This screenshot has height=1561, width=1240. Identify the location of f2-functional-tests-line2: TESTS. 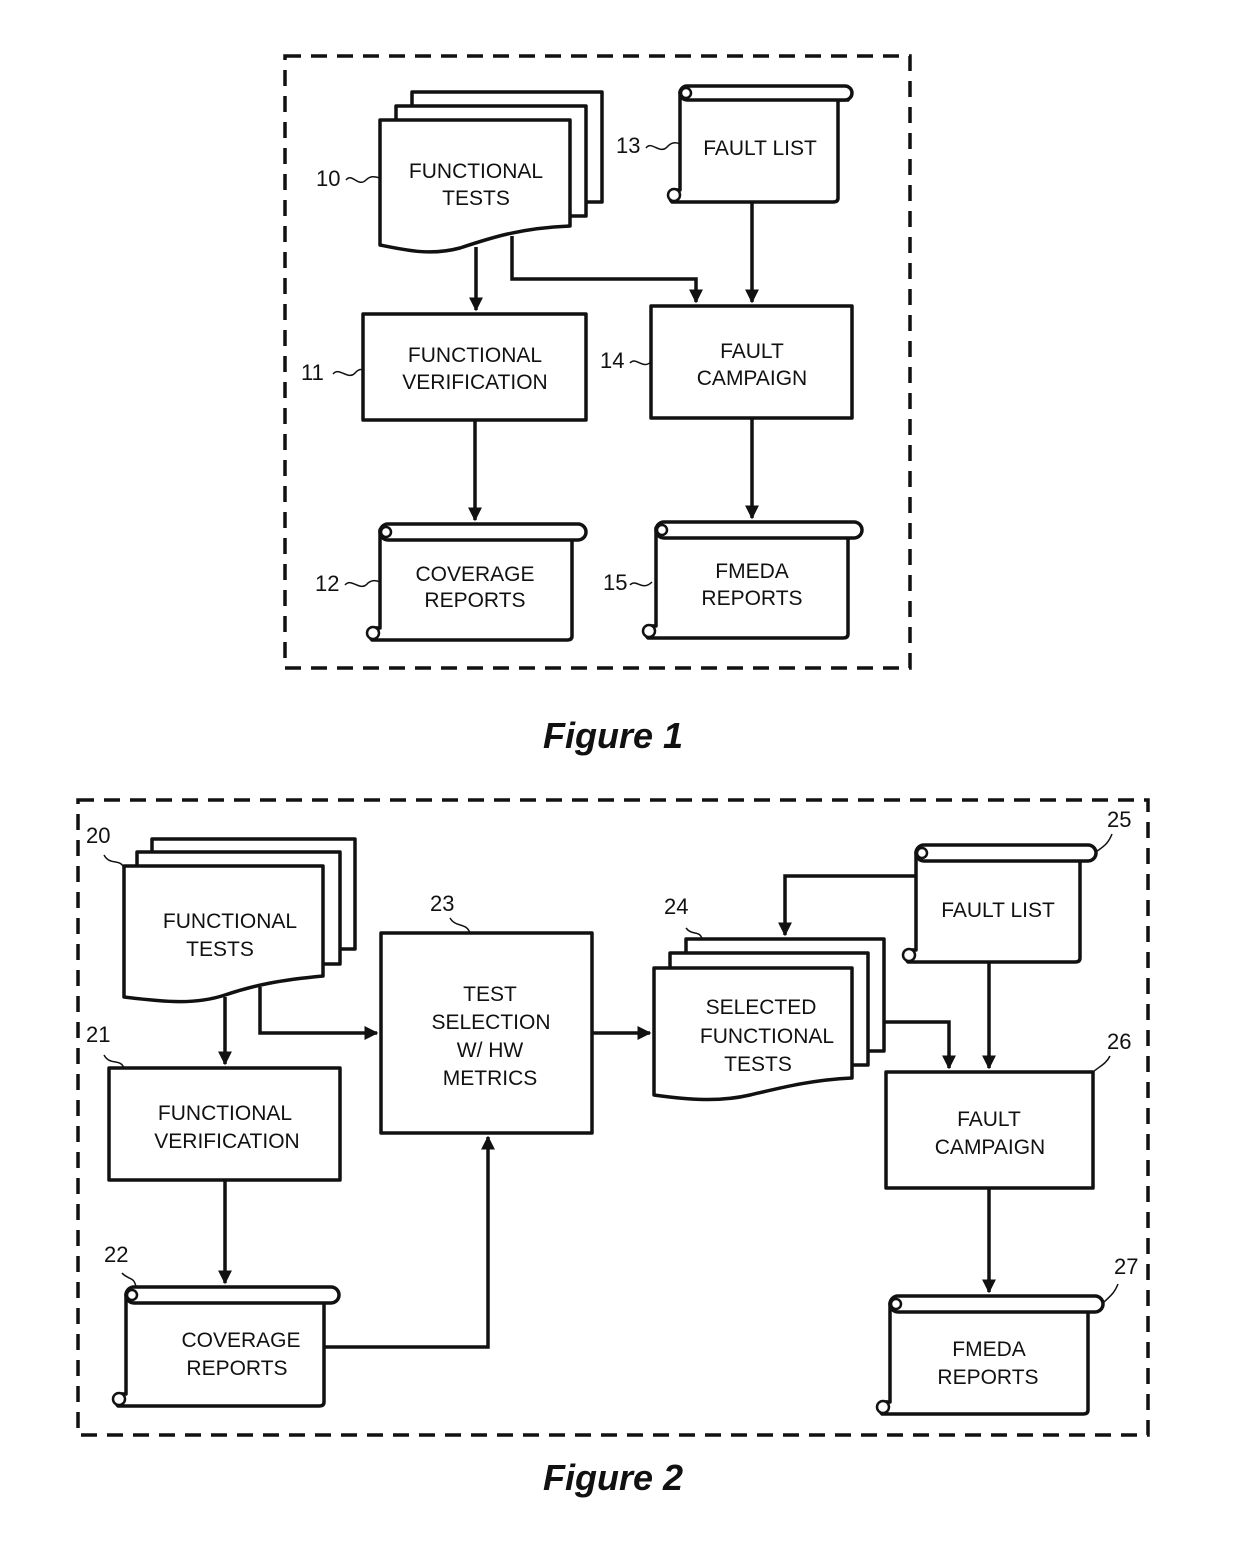
(220, 949).